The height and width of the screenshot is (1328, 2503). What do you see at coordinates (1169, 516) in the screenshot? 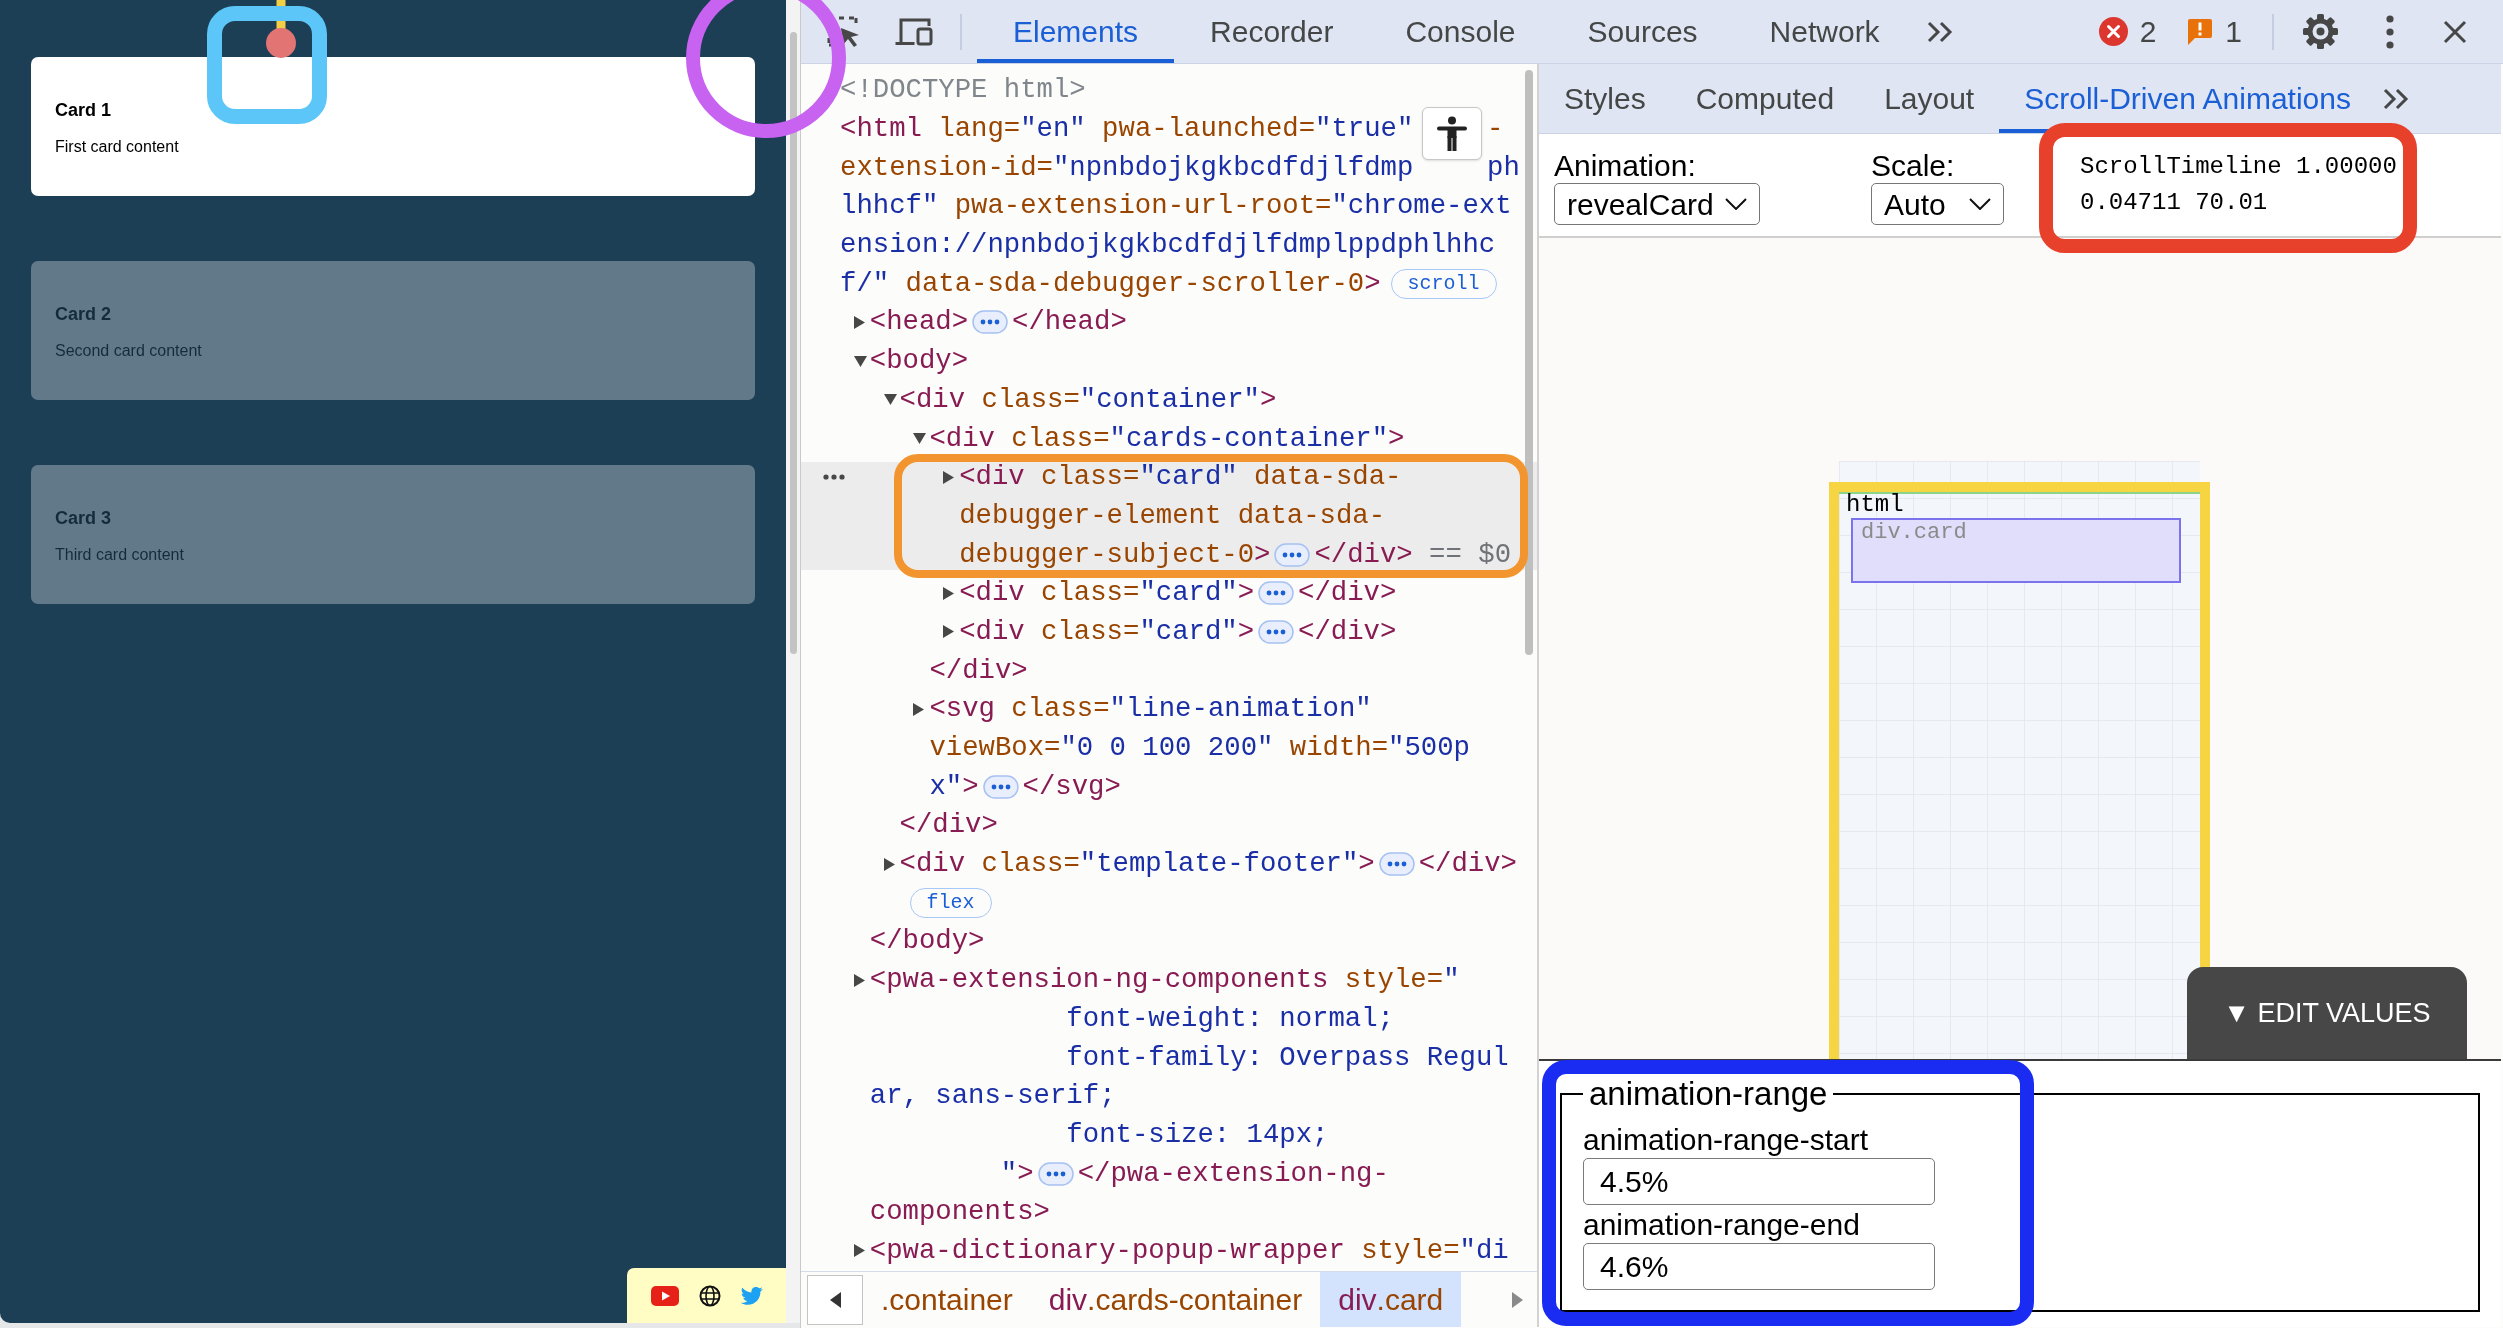
I see `dom-node: <div class="card" data-sda- debugger-element data-sda- debugger-subject-0> </div> == $0` at bounding box center [1169, 516].